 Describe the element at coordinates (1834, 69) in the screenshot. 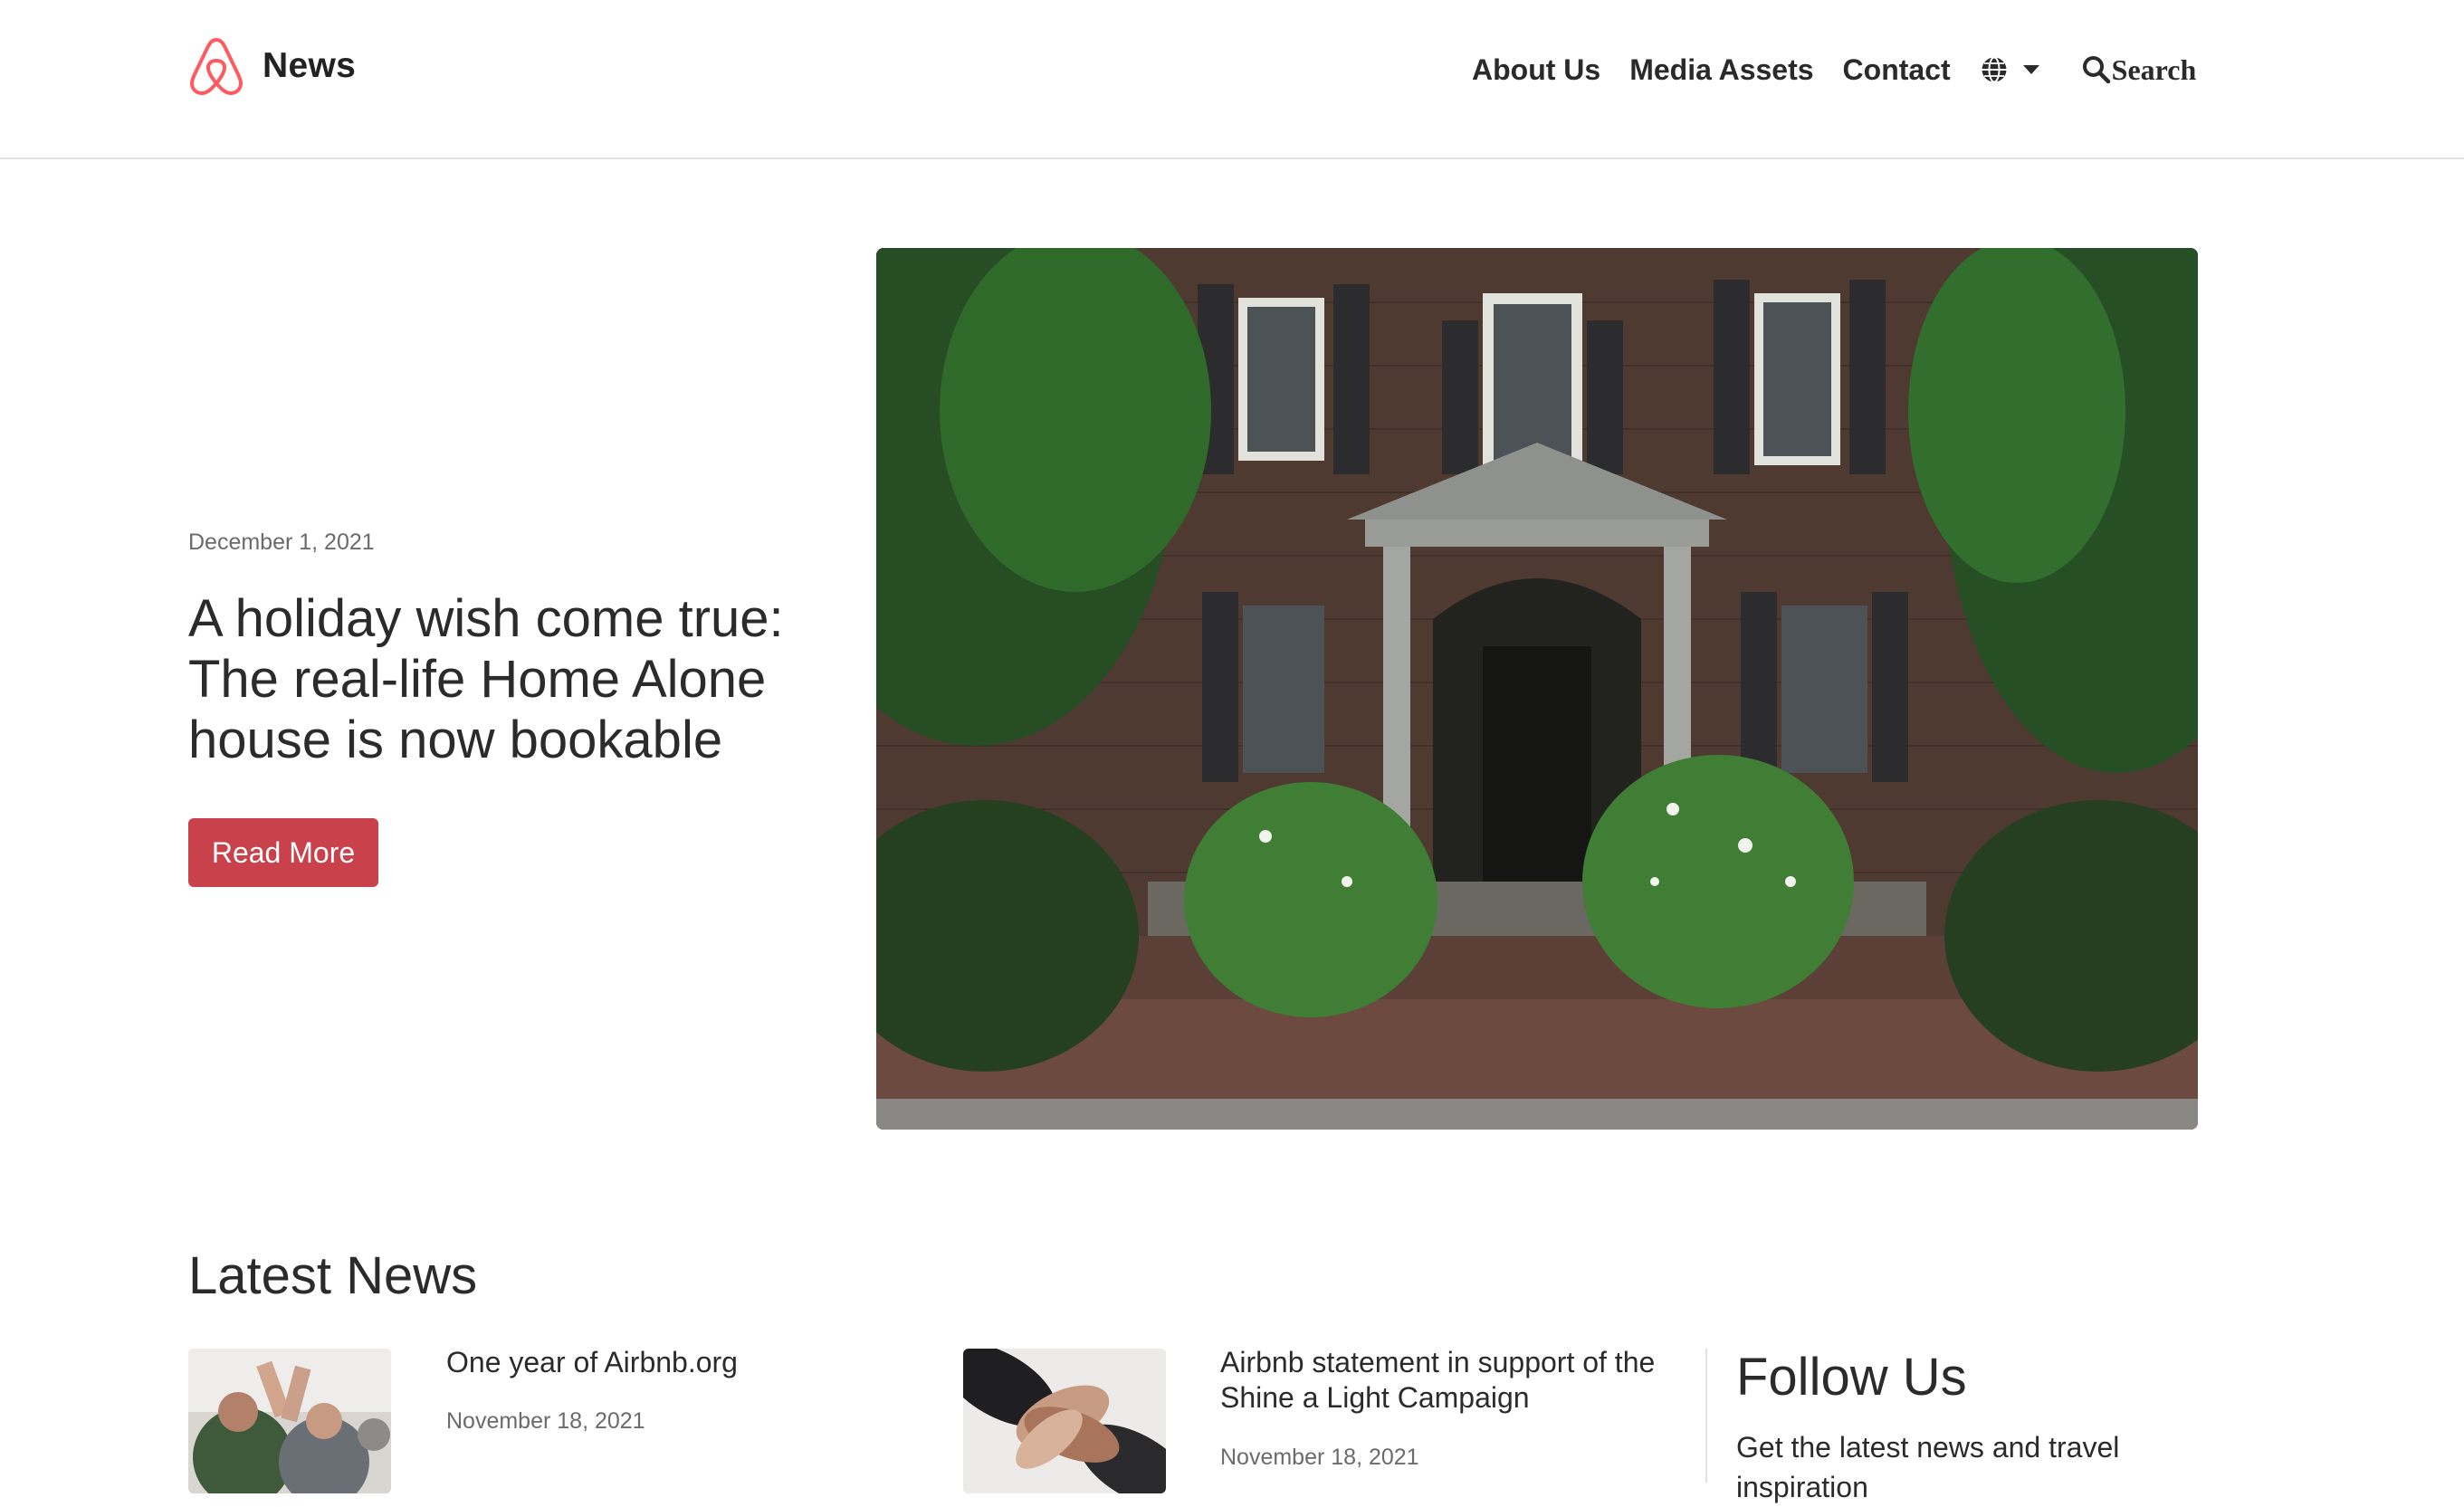

I see `main-nav: About Us Media Assets Contact Search` at that location.